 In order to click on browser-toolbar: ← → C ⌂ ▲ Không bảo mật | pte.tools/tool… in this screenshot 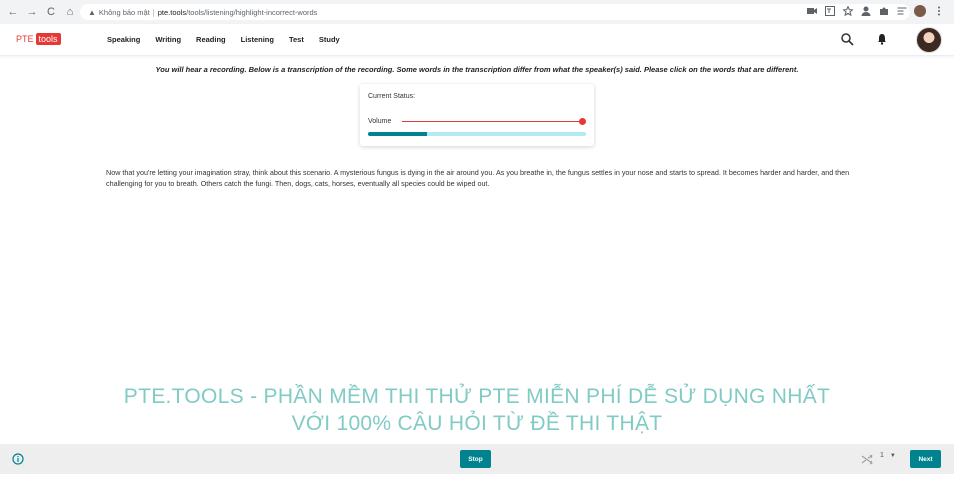, I will do `click(477, 12)`.